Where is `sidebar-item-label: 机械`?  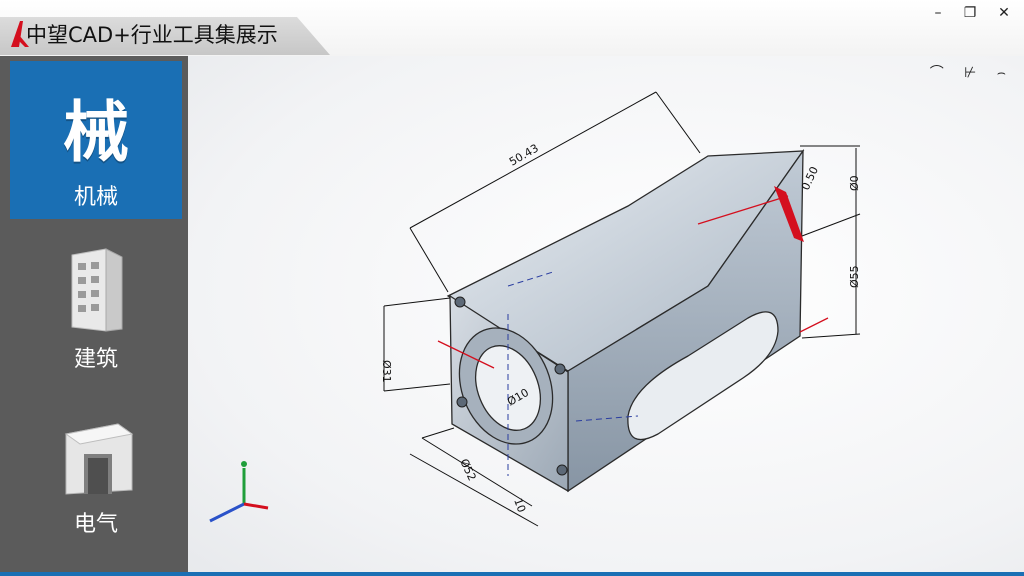 sidebar-item-label: 机械 is located at coordinates (95, 197).